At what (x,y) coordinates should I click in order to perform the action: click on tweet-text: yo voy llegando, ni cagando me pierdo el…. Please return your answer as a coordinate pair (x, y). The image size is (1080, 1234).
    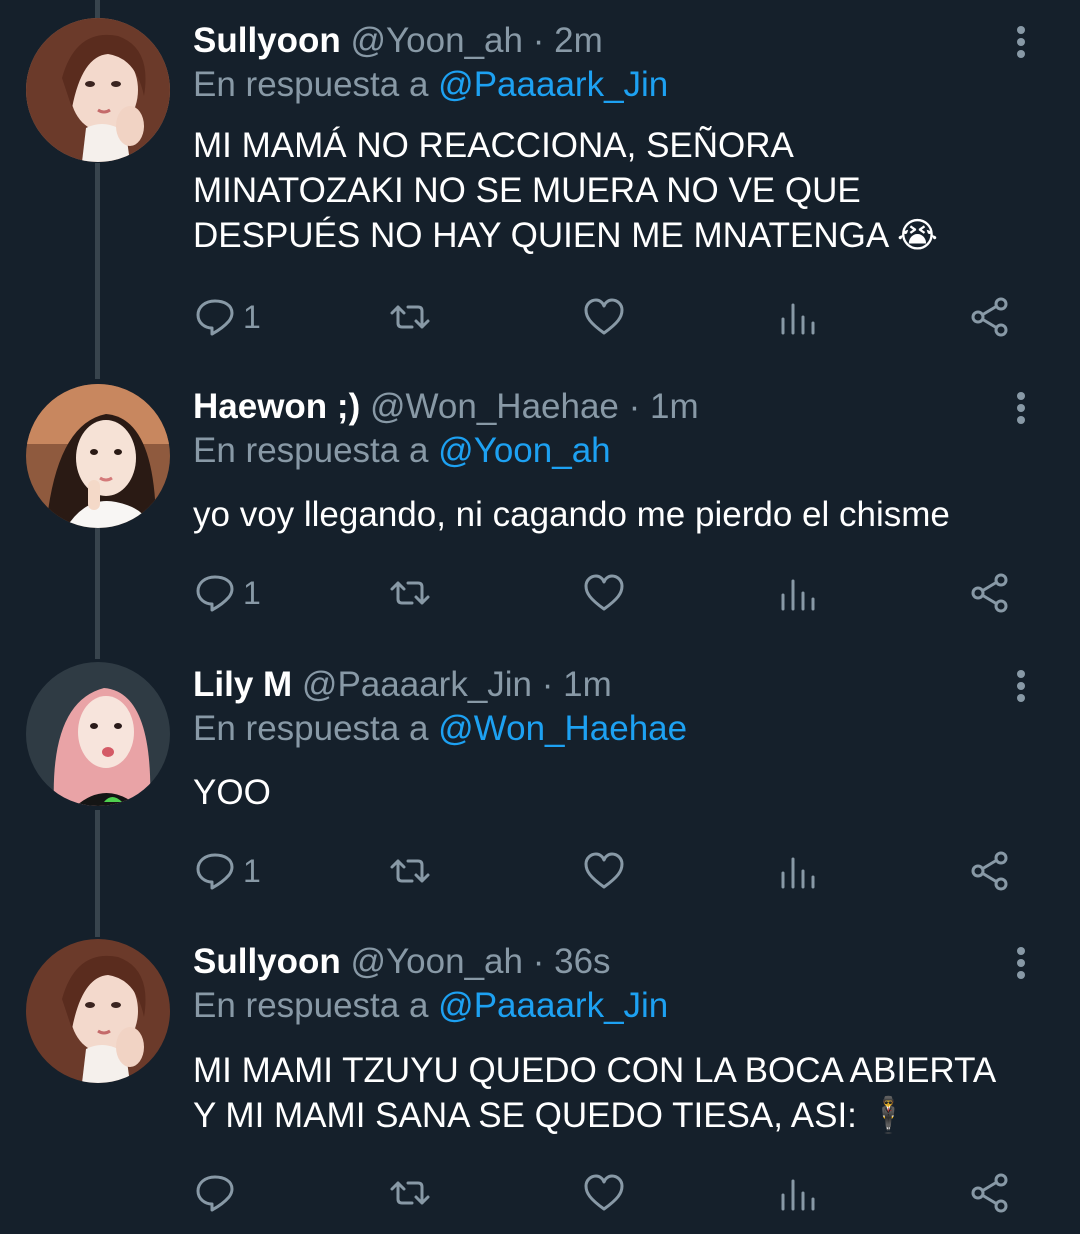
    Looking at the image, I should click on (623, 514).